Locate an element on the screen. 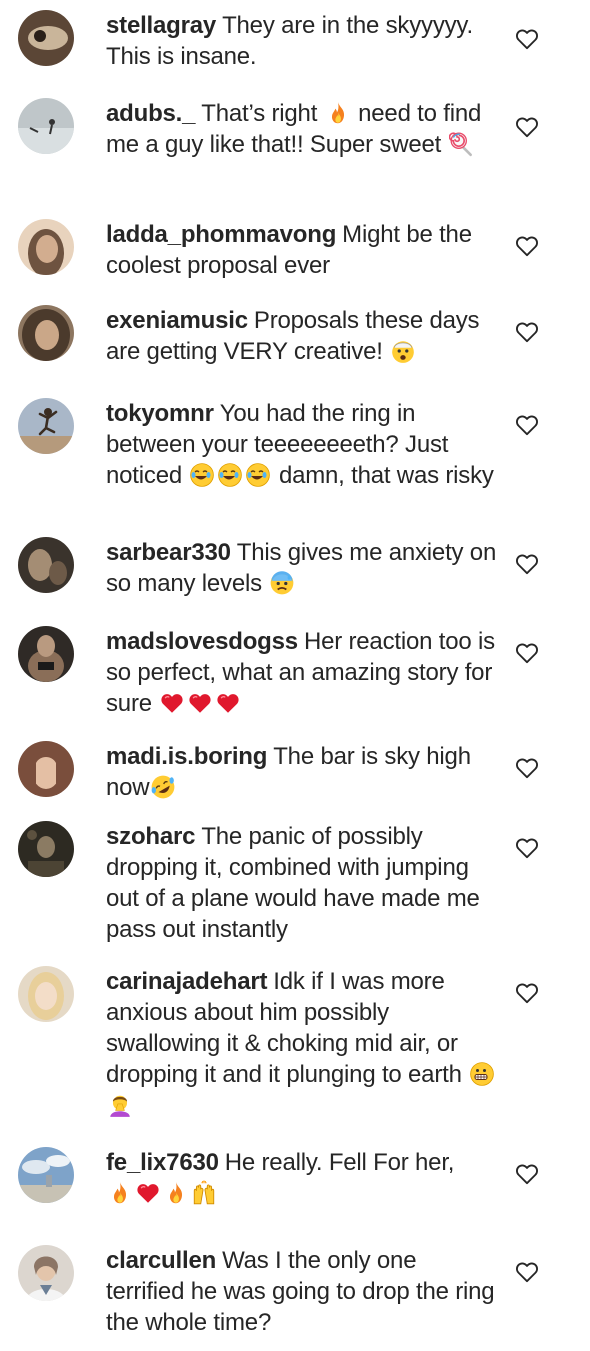 The width and height of the screenshot is (590, 1351). comment-username: fe_lix7630 is located at coordinates (162, 1162).